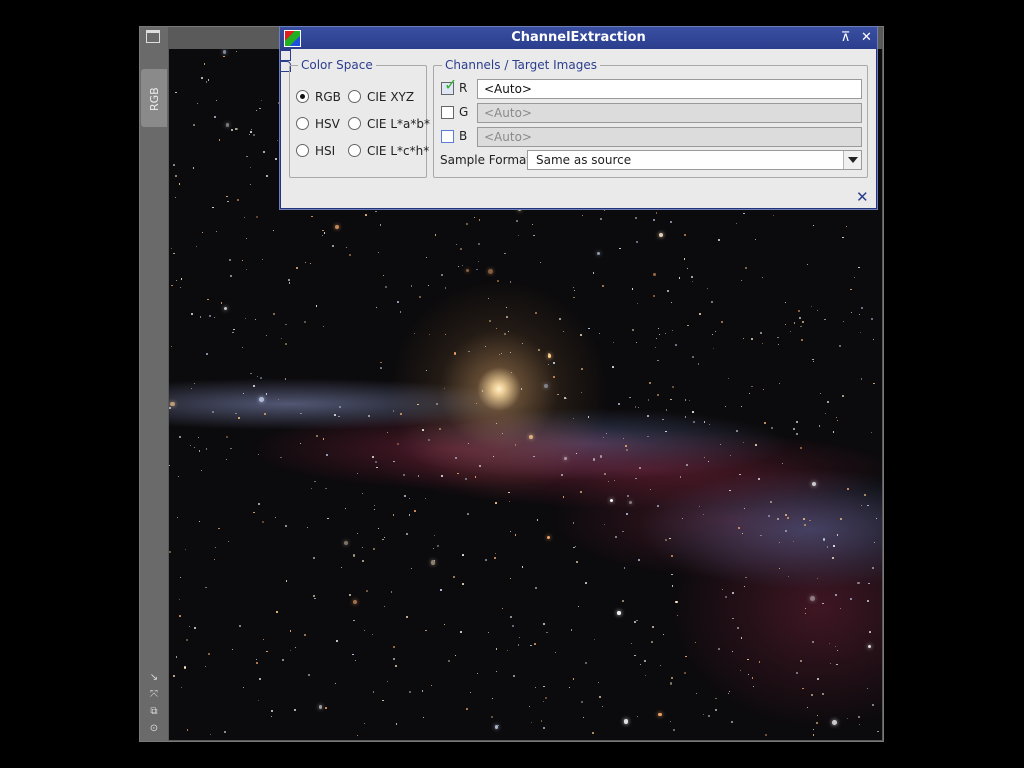 This screenshot has height=768, width=1024. I want to click on shade-icon: ⊼, so click(845, 37).